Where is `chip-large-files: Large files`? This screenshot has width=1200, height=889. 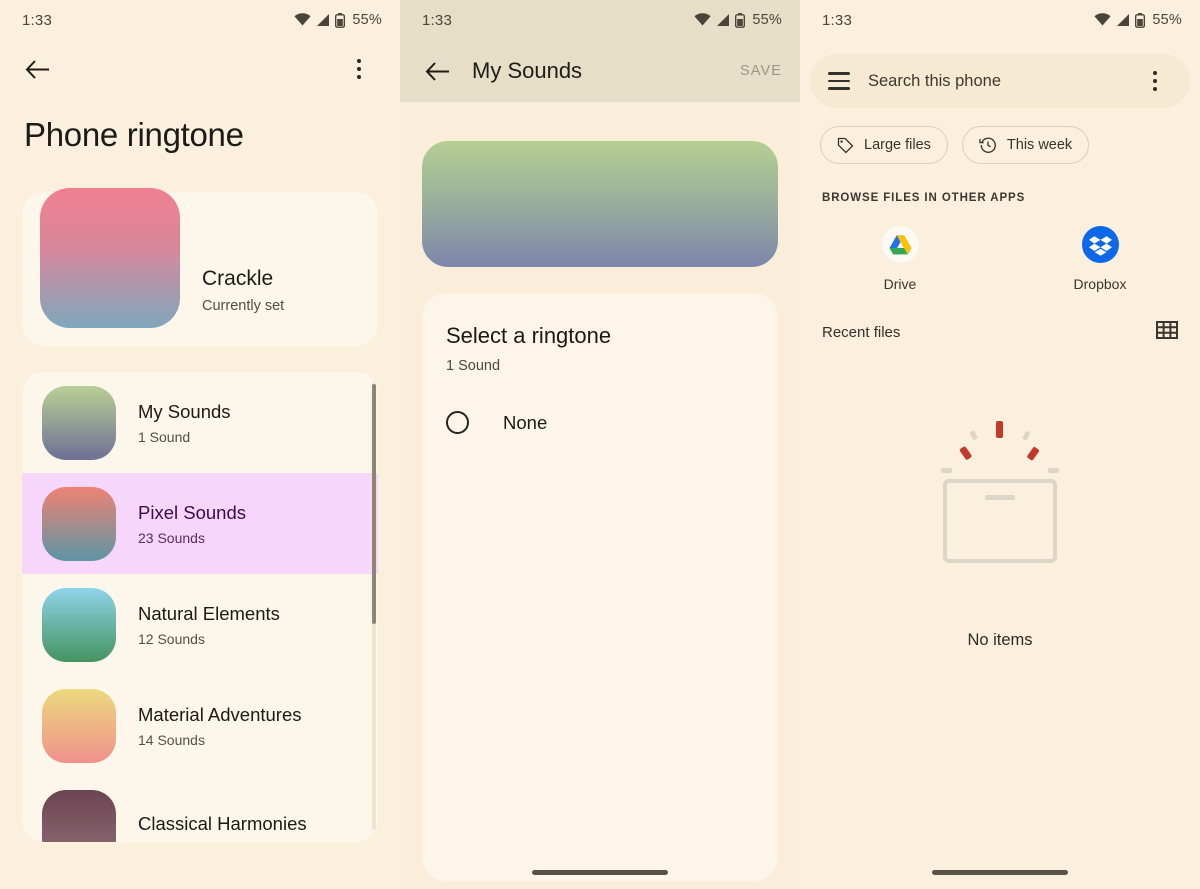 chip-large-files: Large files is located at coordinates (884, 145).